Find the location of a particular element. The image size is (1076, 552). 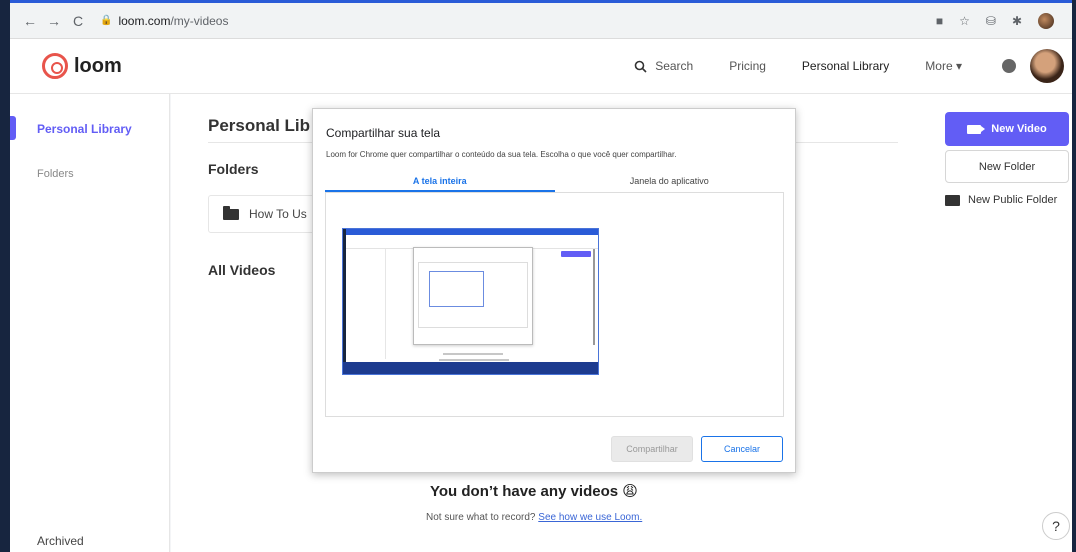

window-left-frame is located at coordinates (5, 276).